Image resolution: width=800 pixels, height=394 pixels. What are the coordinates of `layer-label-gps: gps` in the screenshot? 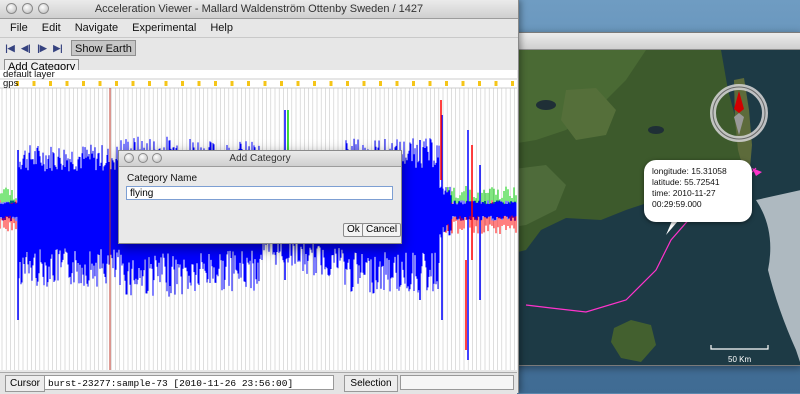 It's located at (11, 83).